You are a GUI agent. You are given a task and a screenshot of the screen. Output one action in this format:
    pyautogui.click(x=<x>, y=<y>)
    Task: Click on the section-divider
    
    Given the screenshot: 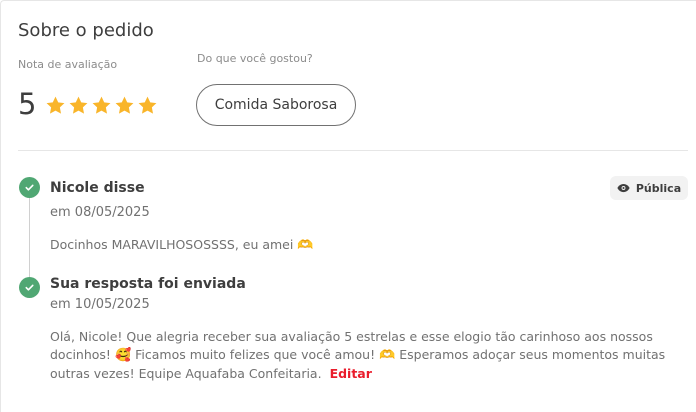 What is the action you would take?
    pyautogui.click(x=353, y=150)
    